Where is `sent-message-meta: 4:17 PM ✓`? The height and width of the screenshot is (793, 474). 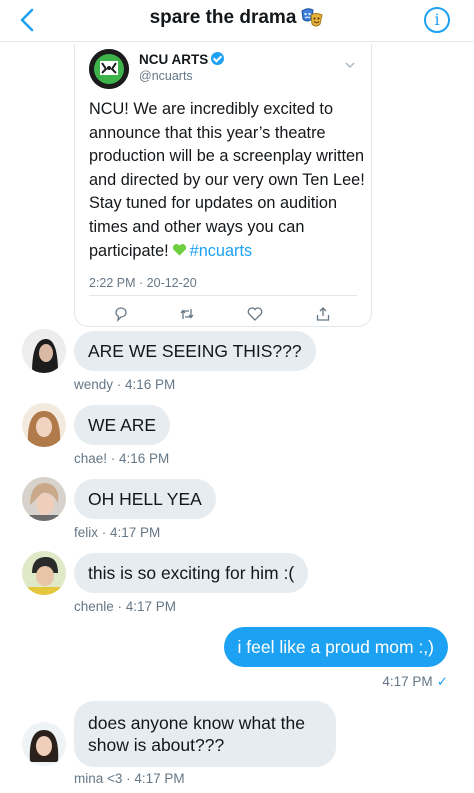
sent-message-meta: 4:17 PM ✓ is located at coordinates (415, 682).